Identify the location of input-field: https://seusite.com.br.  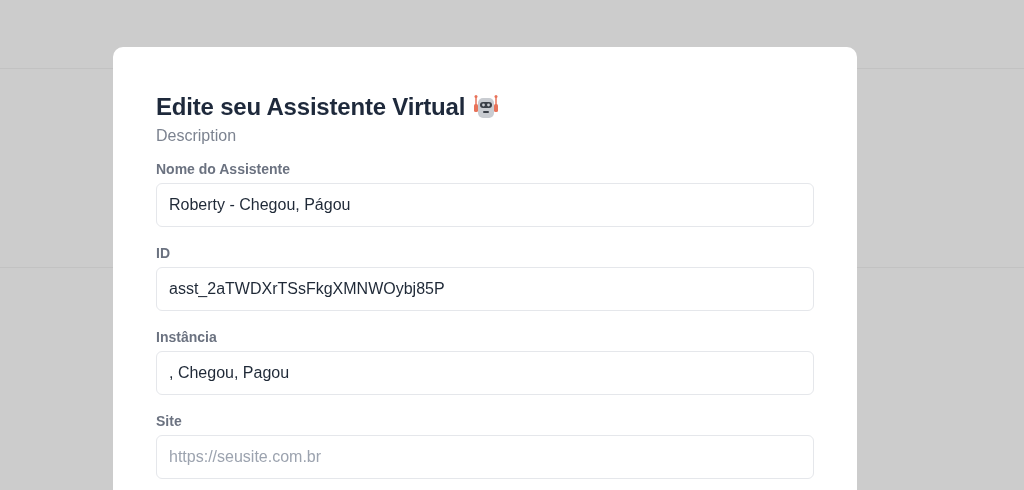
(485, 457).